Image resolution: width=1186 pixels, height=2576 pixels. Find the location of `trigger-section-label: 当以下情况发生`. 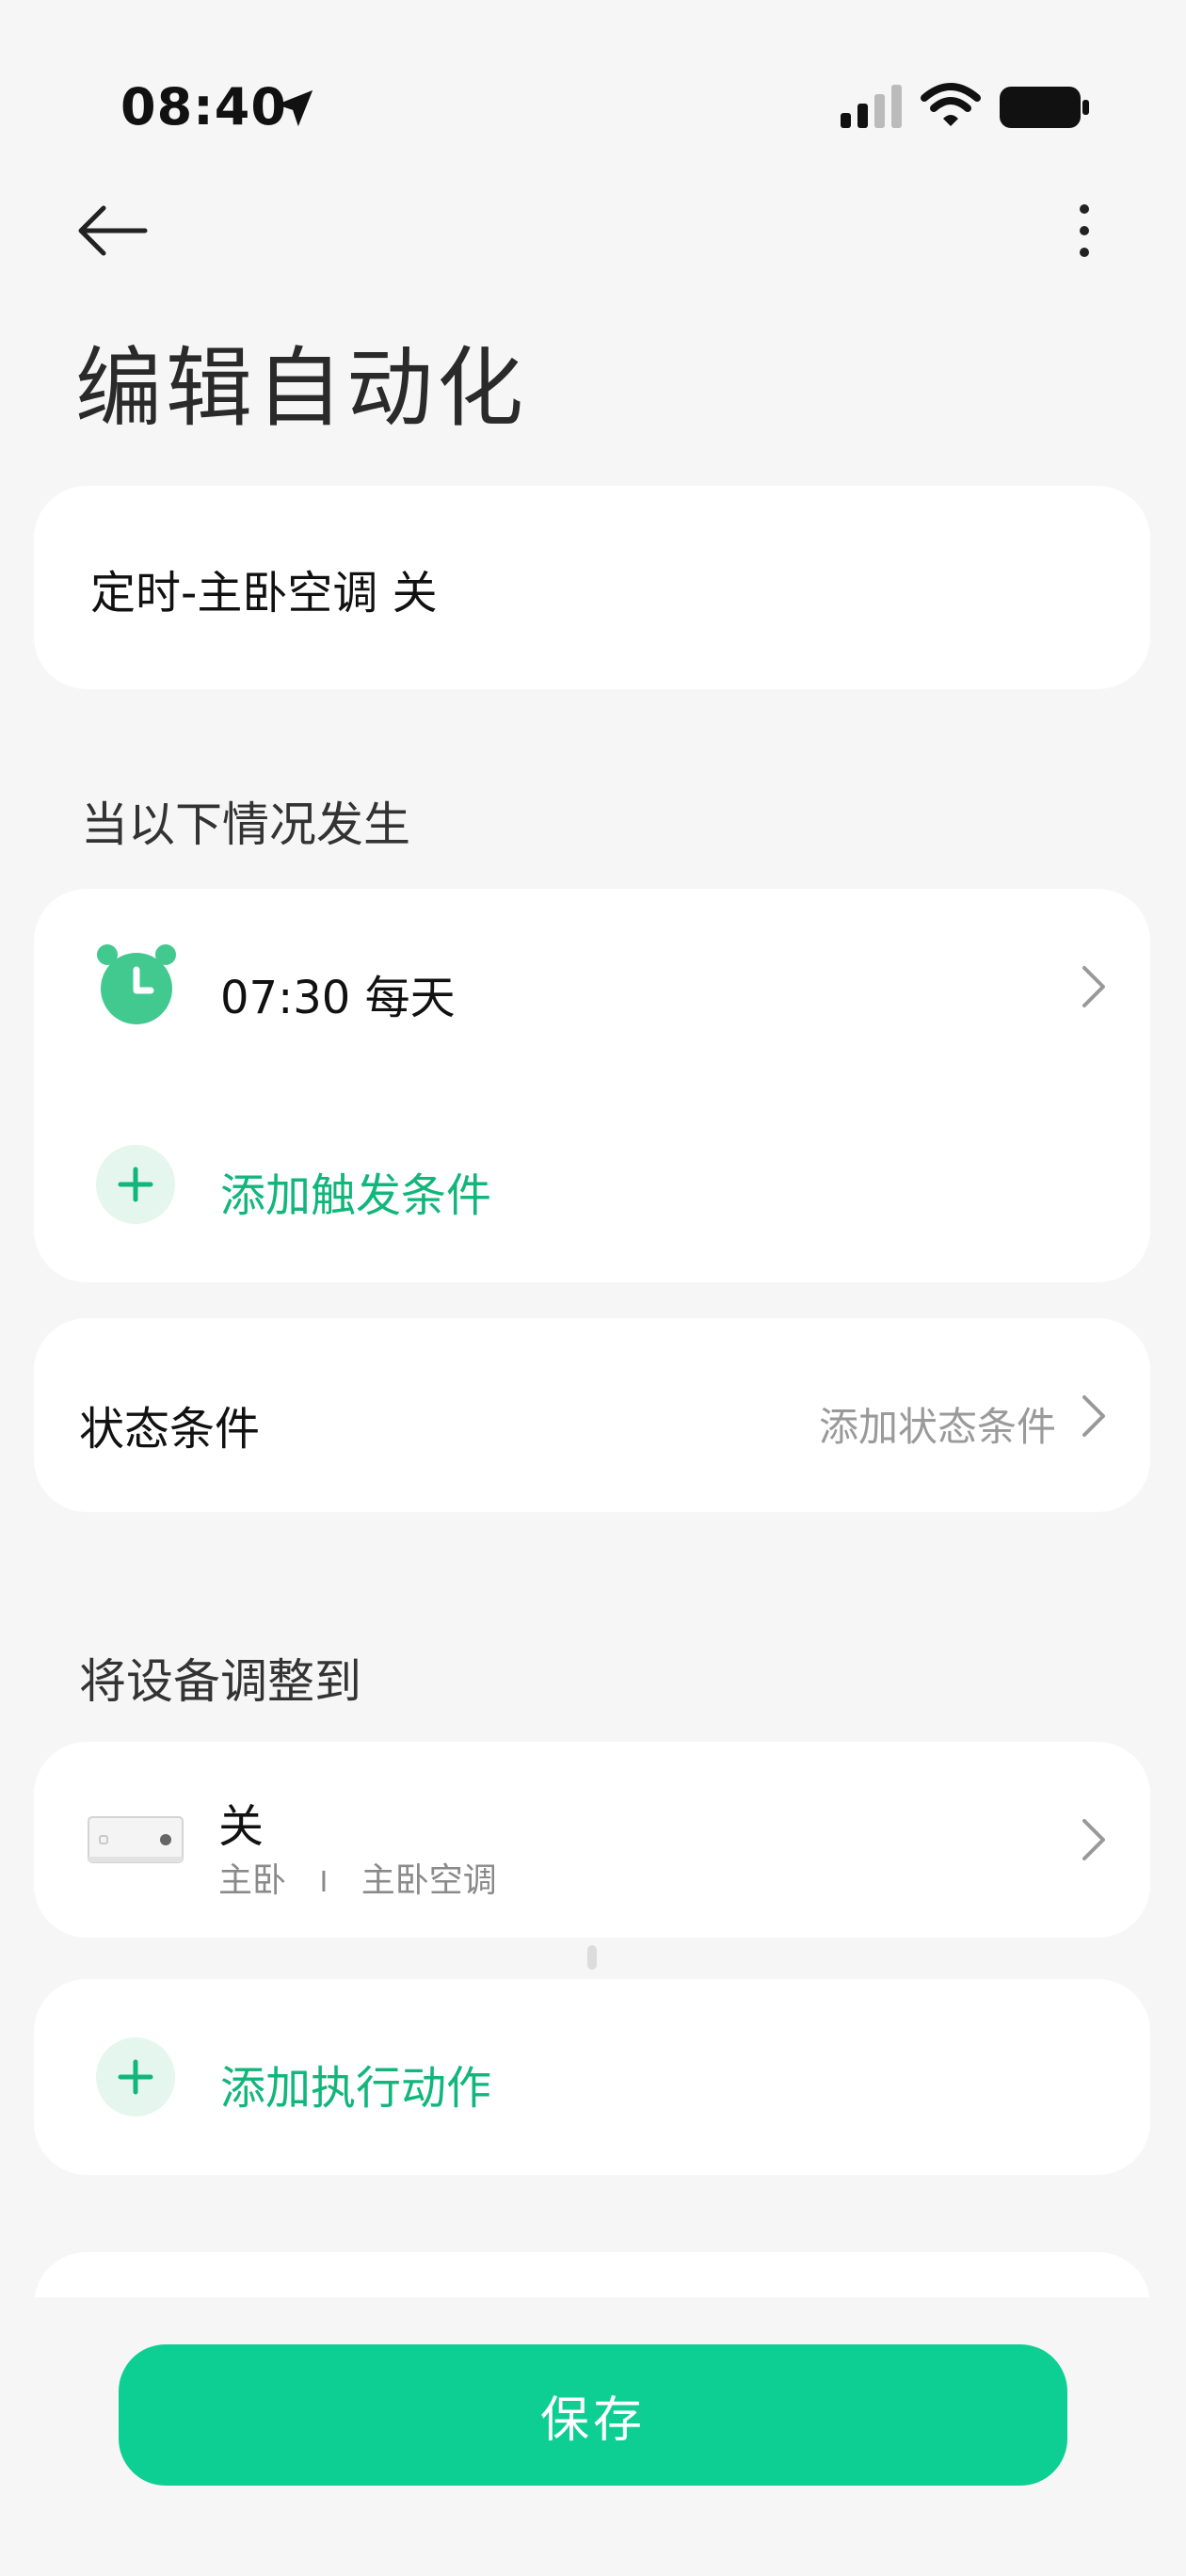

trigger-section-label: 当以下情况发生 is located at coordinates (245, 824).